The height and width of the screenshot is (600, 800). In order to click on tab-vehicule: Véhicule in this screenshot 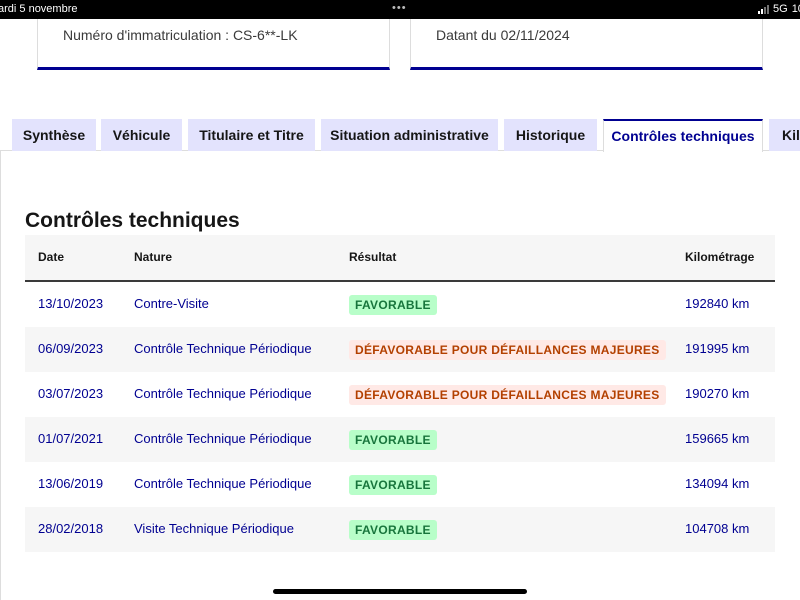, I will do `click(141, 135)`.